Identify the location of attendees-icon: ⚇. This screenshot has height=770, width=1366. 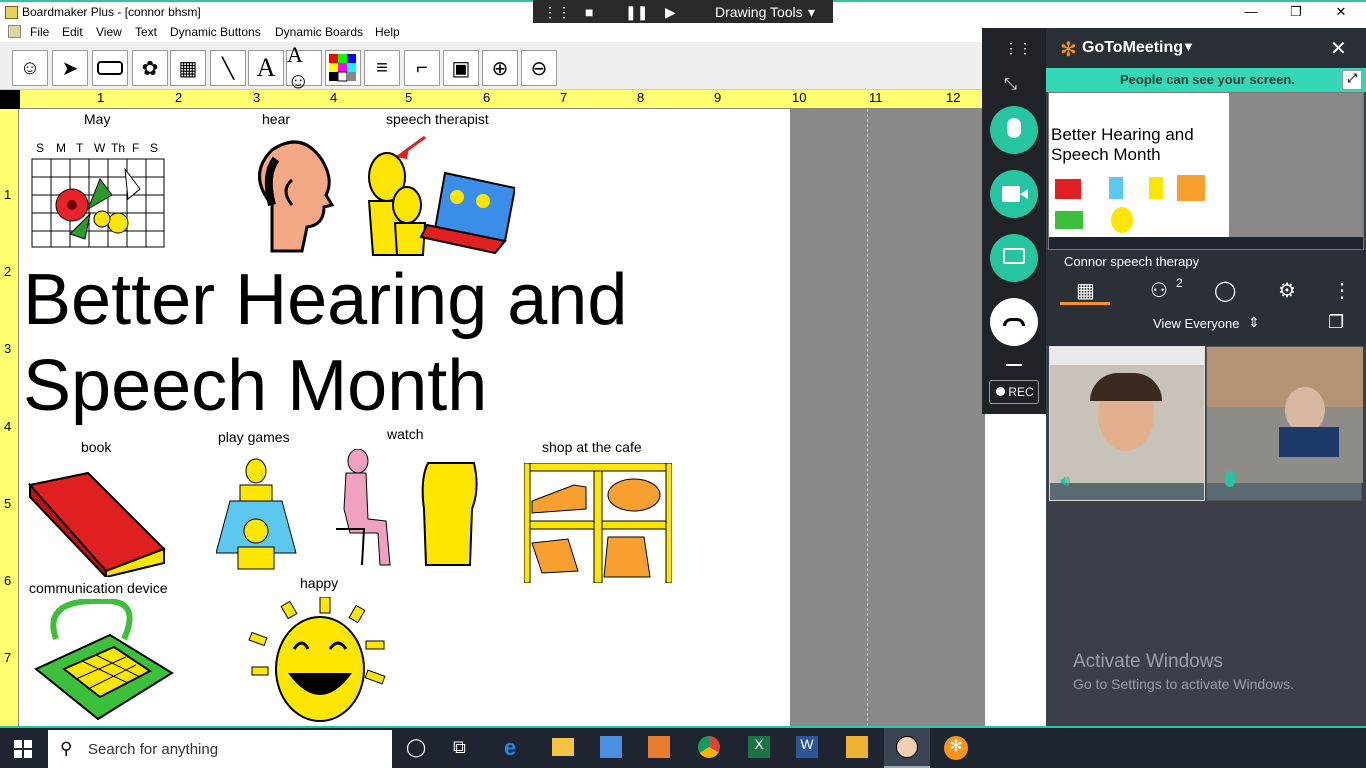
(1159, 290).